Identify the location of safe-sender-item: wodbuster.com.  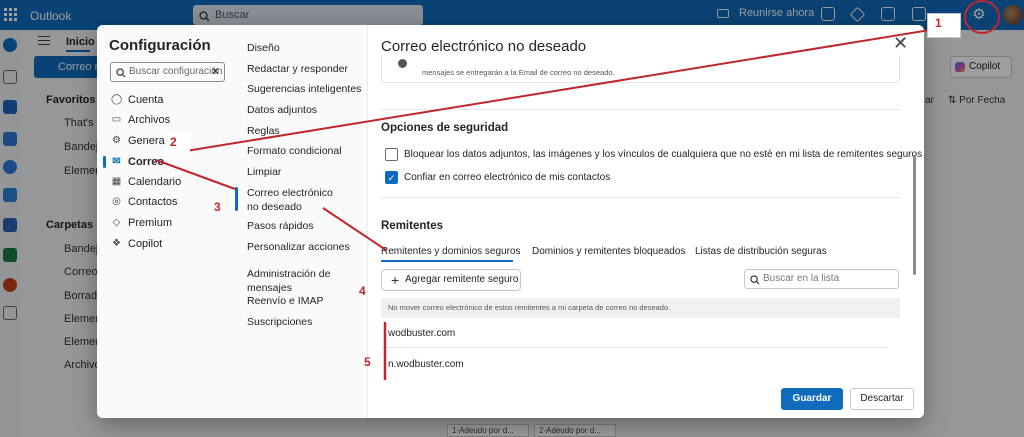
(421, 333).